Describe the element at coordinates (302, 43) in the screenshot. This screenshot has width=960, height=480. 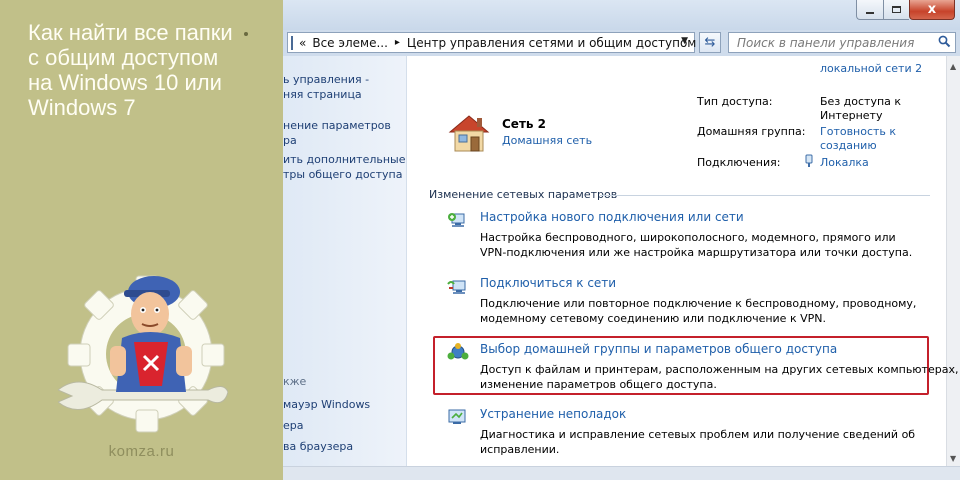
I see `breadcrumb-chevron-icon: «` at that location.